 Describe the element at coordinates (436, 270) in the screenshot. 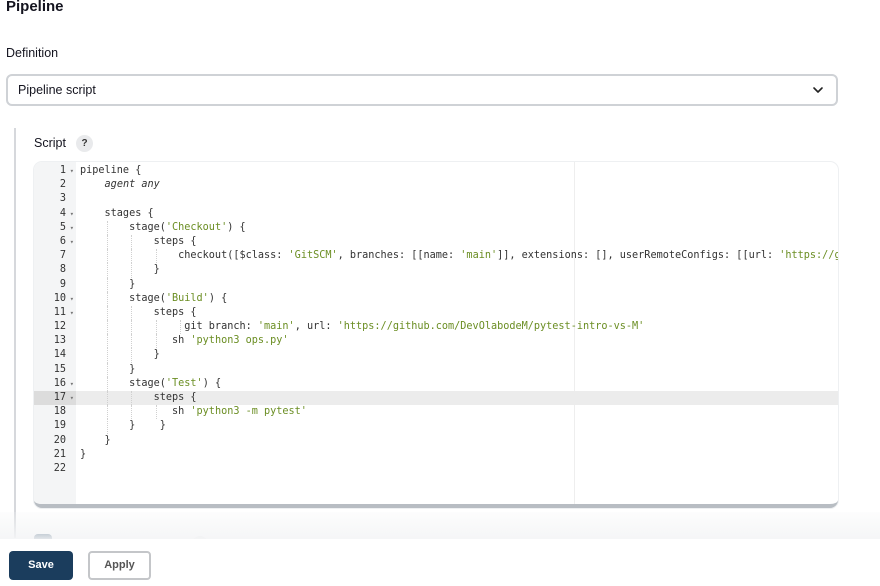

I see `code-line: 8 }` at that location.